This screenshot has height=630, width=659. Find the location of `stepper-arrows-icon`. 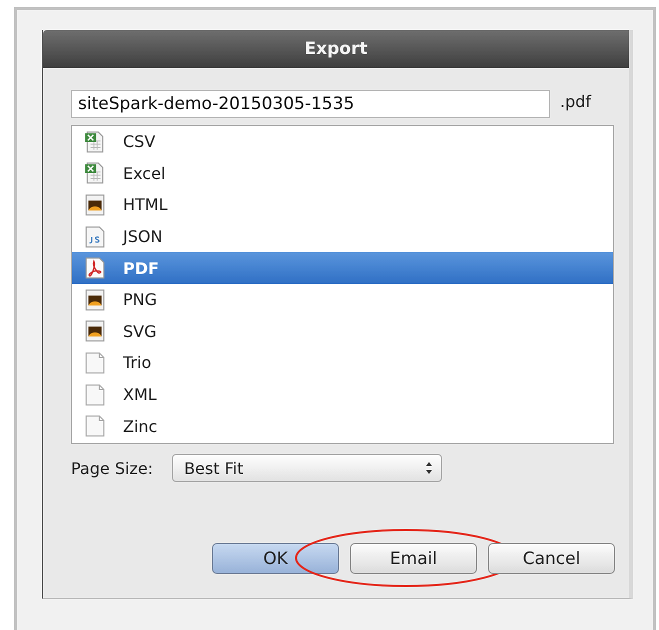

stepper-arrows-icon is located at coordinates (429, 468).